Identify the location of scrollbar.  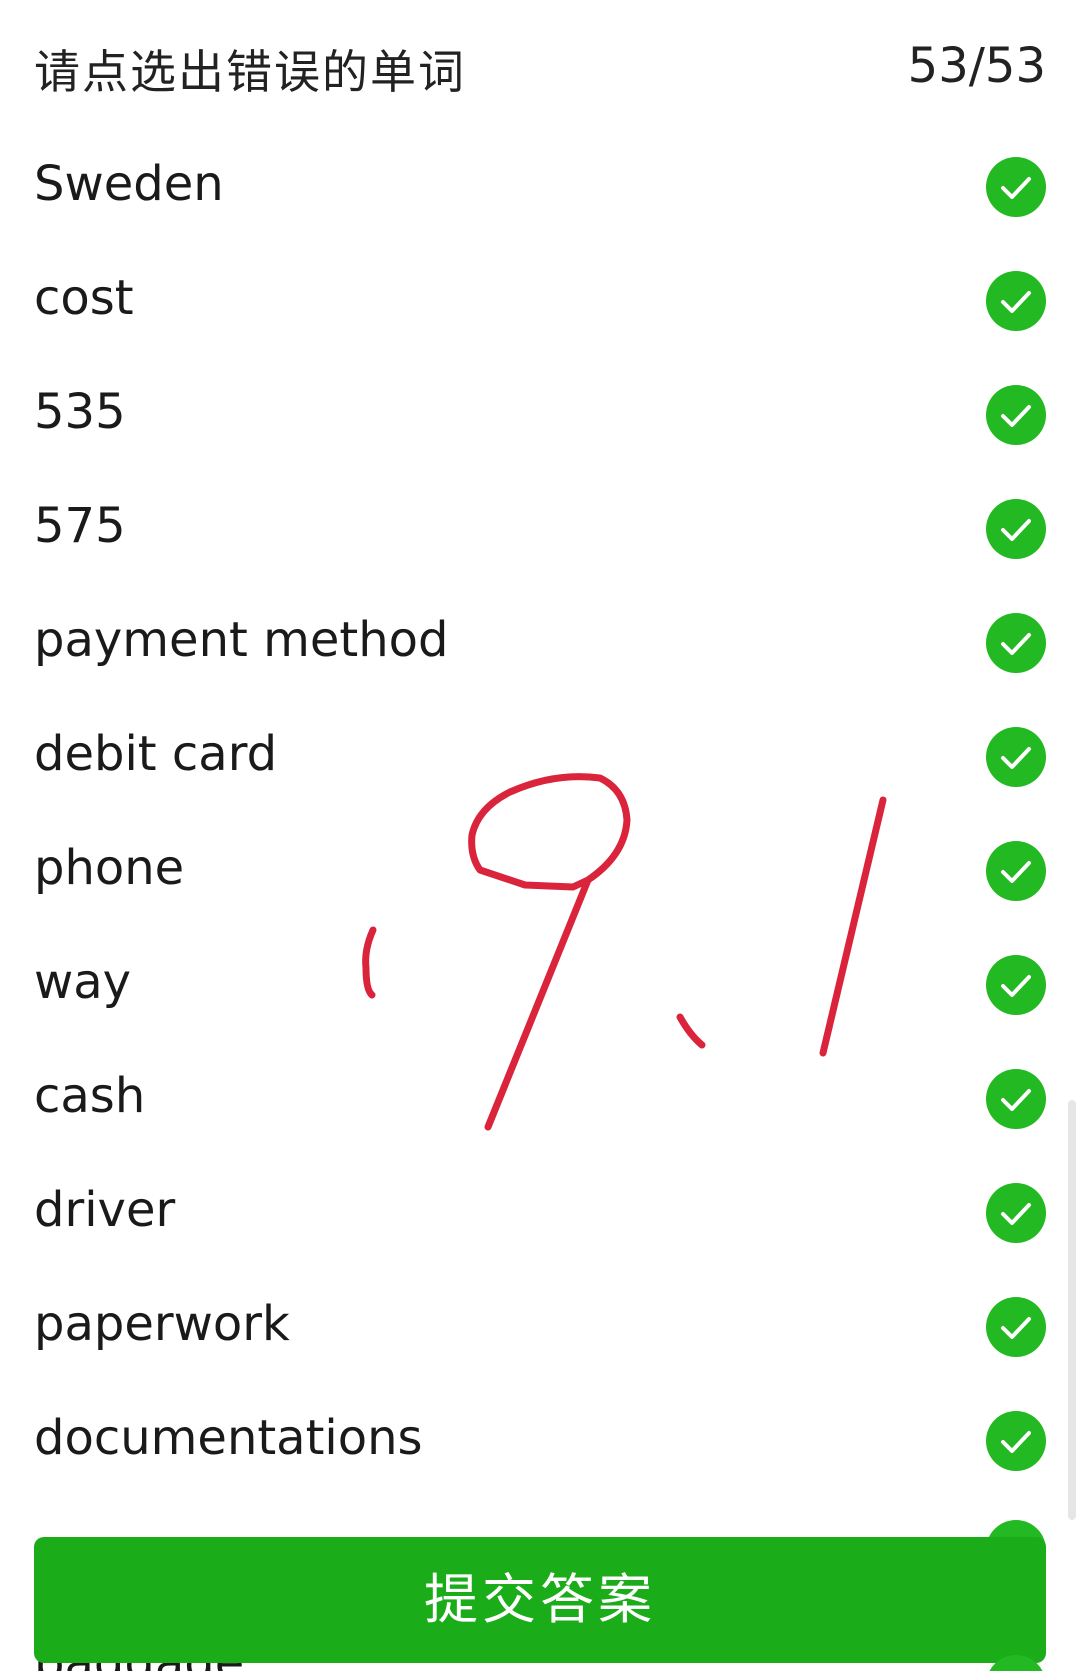
(1072, 1310).